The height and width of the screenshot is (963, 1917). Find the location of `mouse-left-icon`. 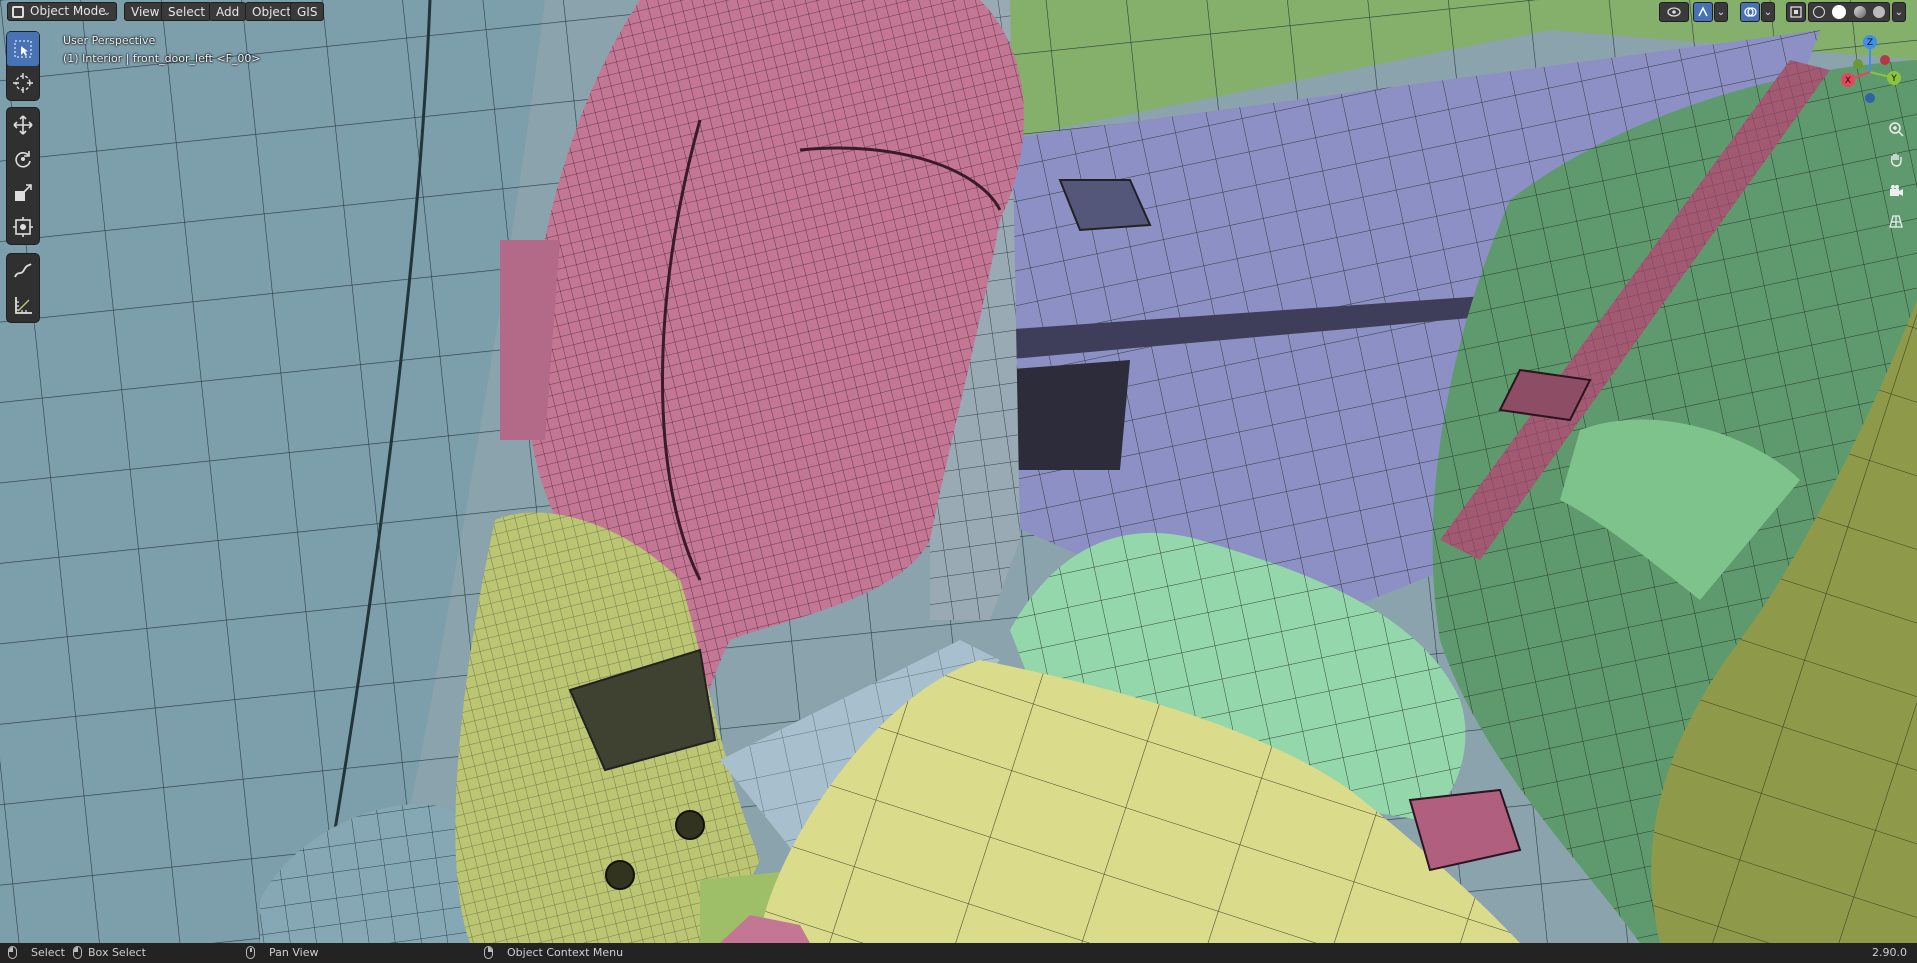

mouse-left-icon is located at coordinates (12, 952).